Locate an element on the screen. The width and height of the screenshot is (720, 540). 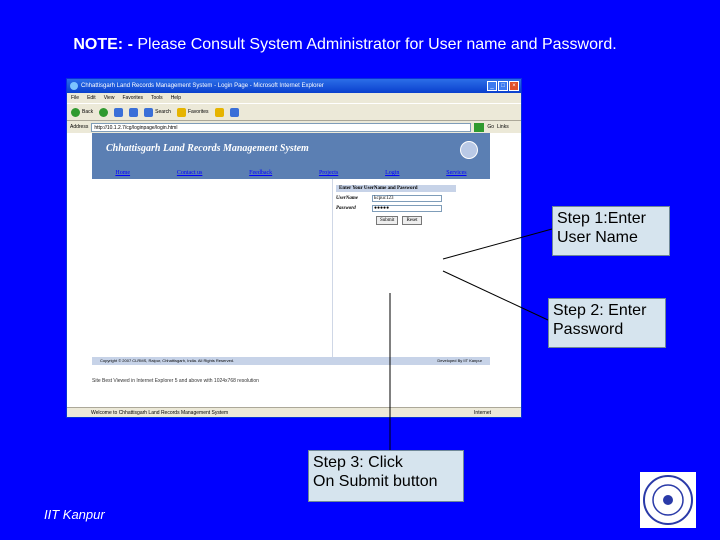
iit-kanpur-label: IIT Kanpur is located at coordinates (74, 514).